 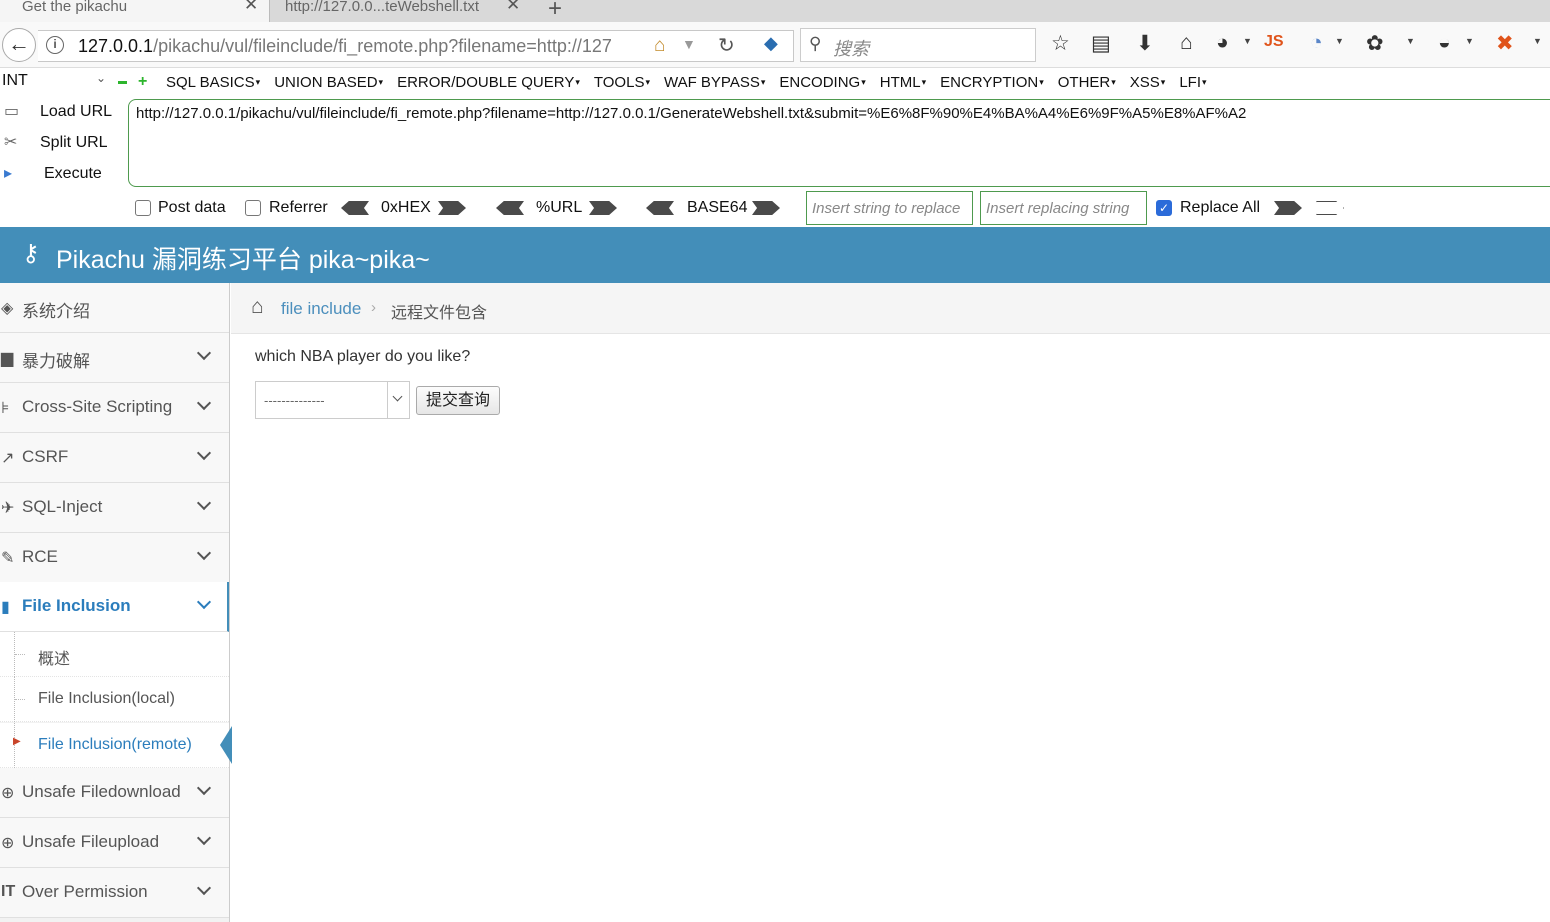 What do you see at coordinates (114, 843) in the screenshot?
I see `sidebar-item-unsafe-fileupload: ⊕ Unsafe Fileupload` at bounding box center [114, 843].